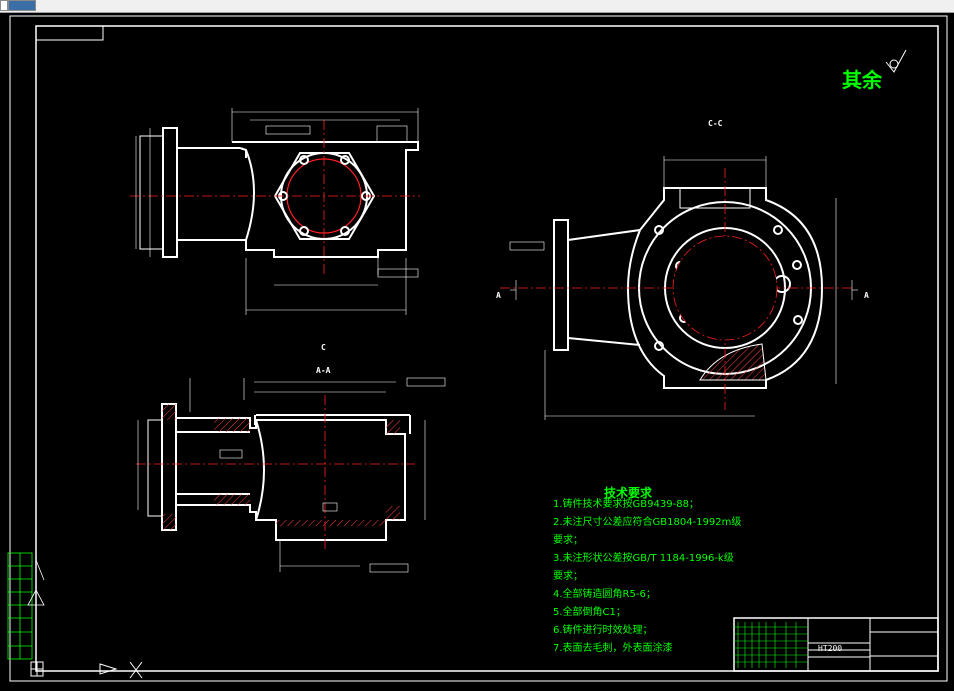  I want to click on top-view-label: C, so click(323, 347).